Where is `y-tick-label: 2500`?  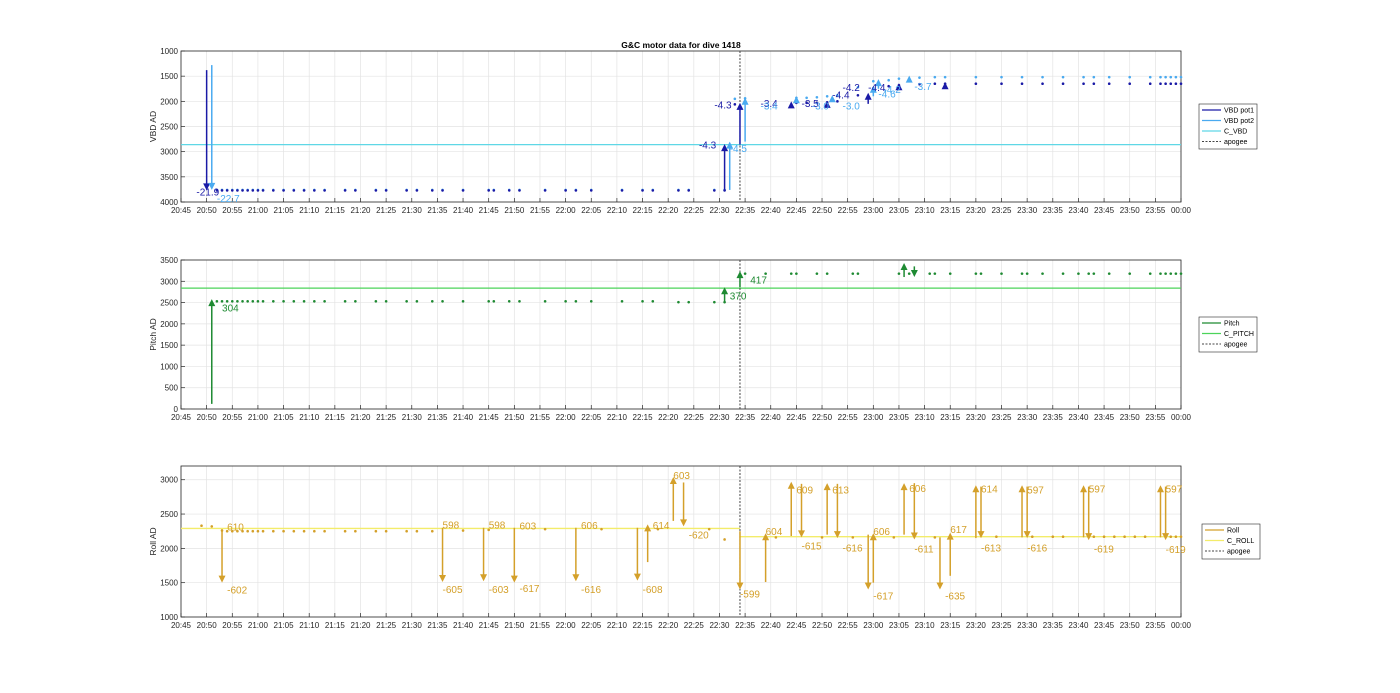 y-tick-label: 2500 is located at coordinates (169, 514).